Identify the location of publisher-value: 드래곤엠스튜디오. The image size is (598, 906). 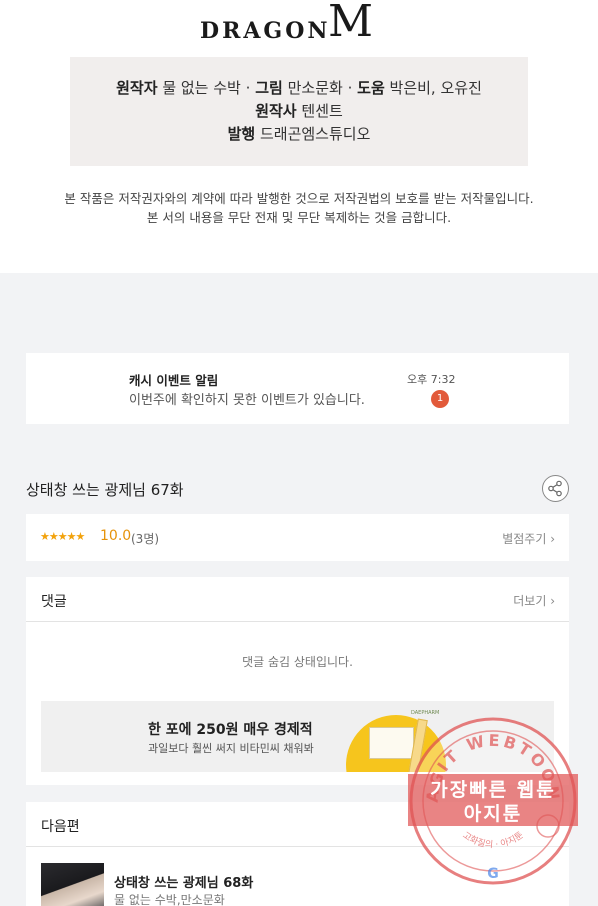
(315, 134).